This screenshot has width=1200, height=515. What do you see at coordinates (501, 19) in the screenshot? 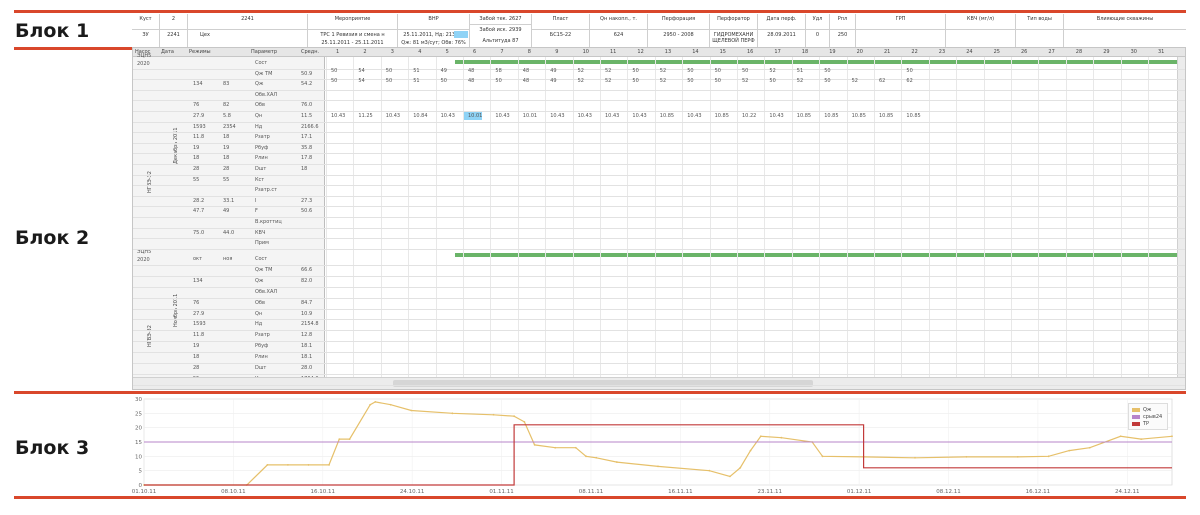
I see `bottom-label: Забой тек. 2627` at bounding box center [501, 19].